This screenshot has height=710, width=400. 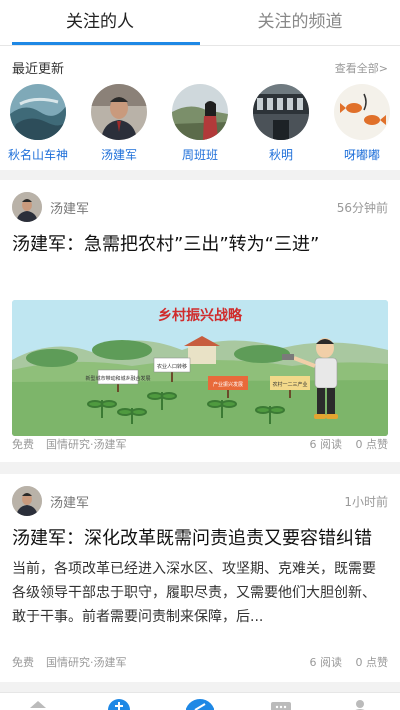 I want to click on see-all-link: 查看全部>, so click(x=361, y=68).